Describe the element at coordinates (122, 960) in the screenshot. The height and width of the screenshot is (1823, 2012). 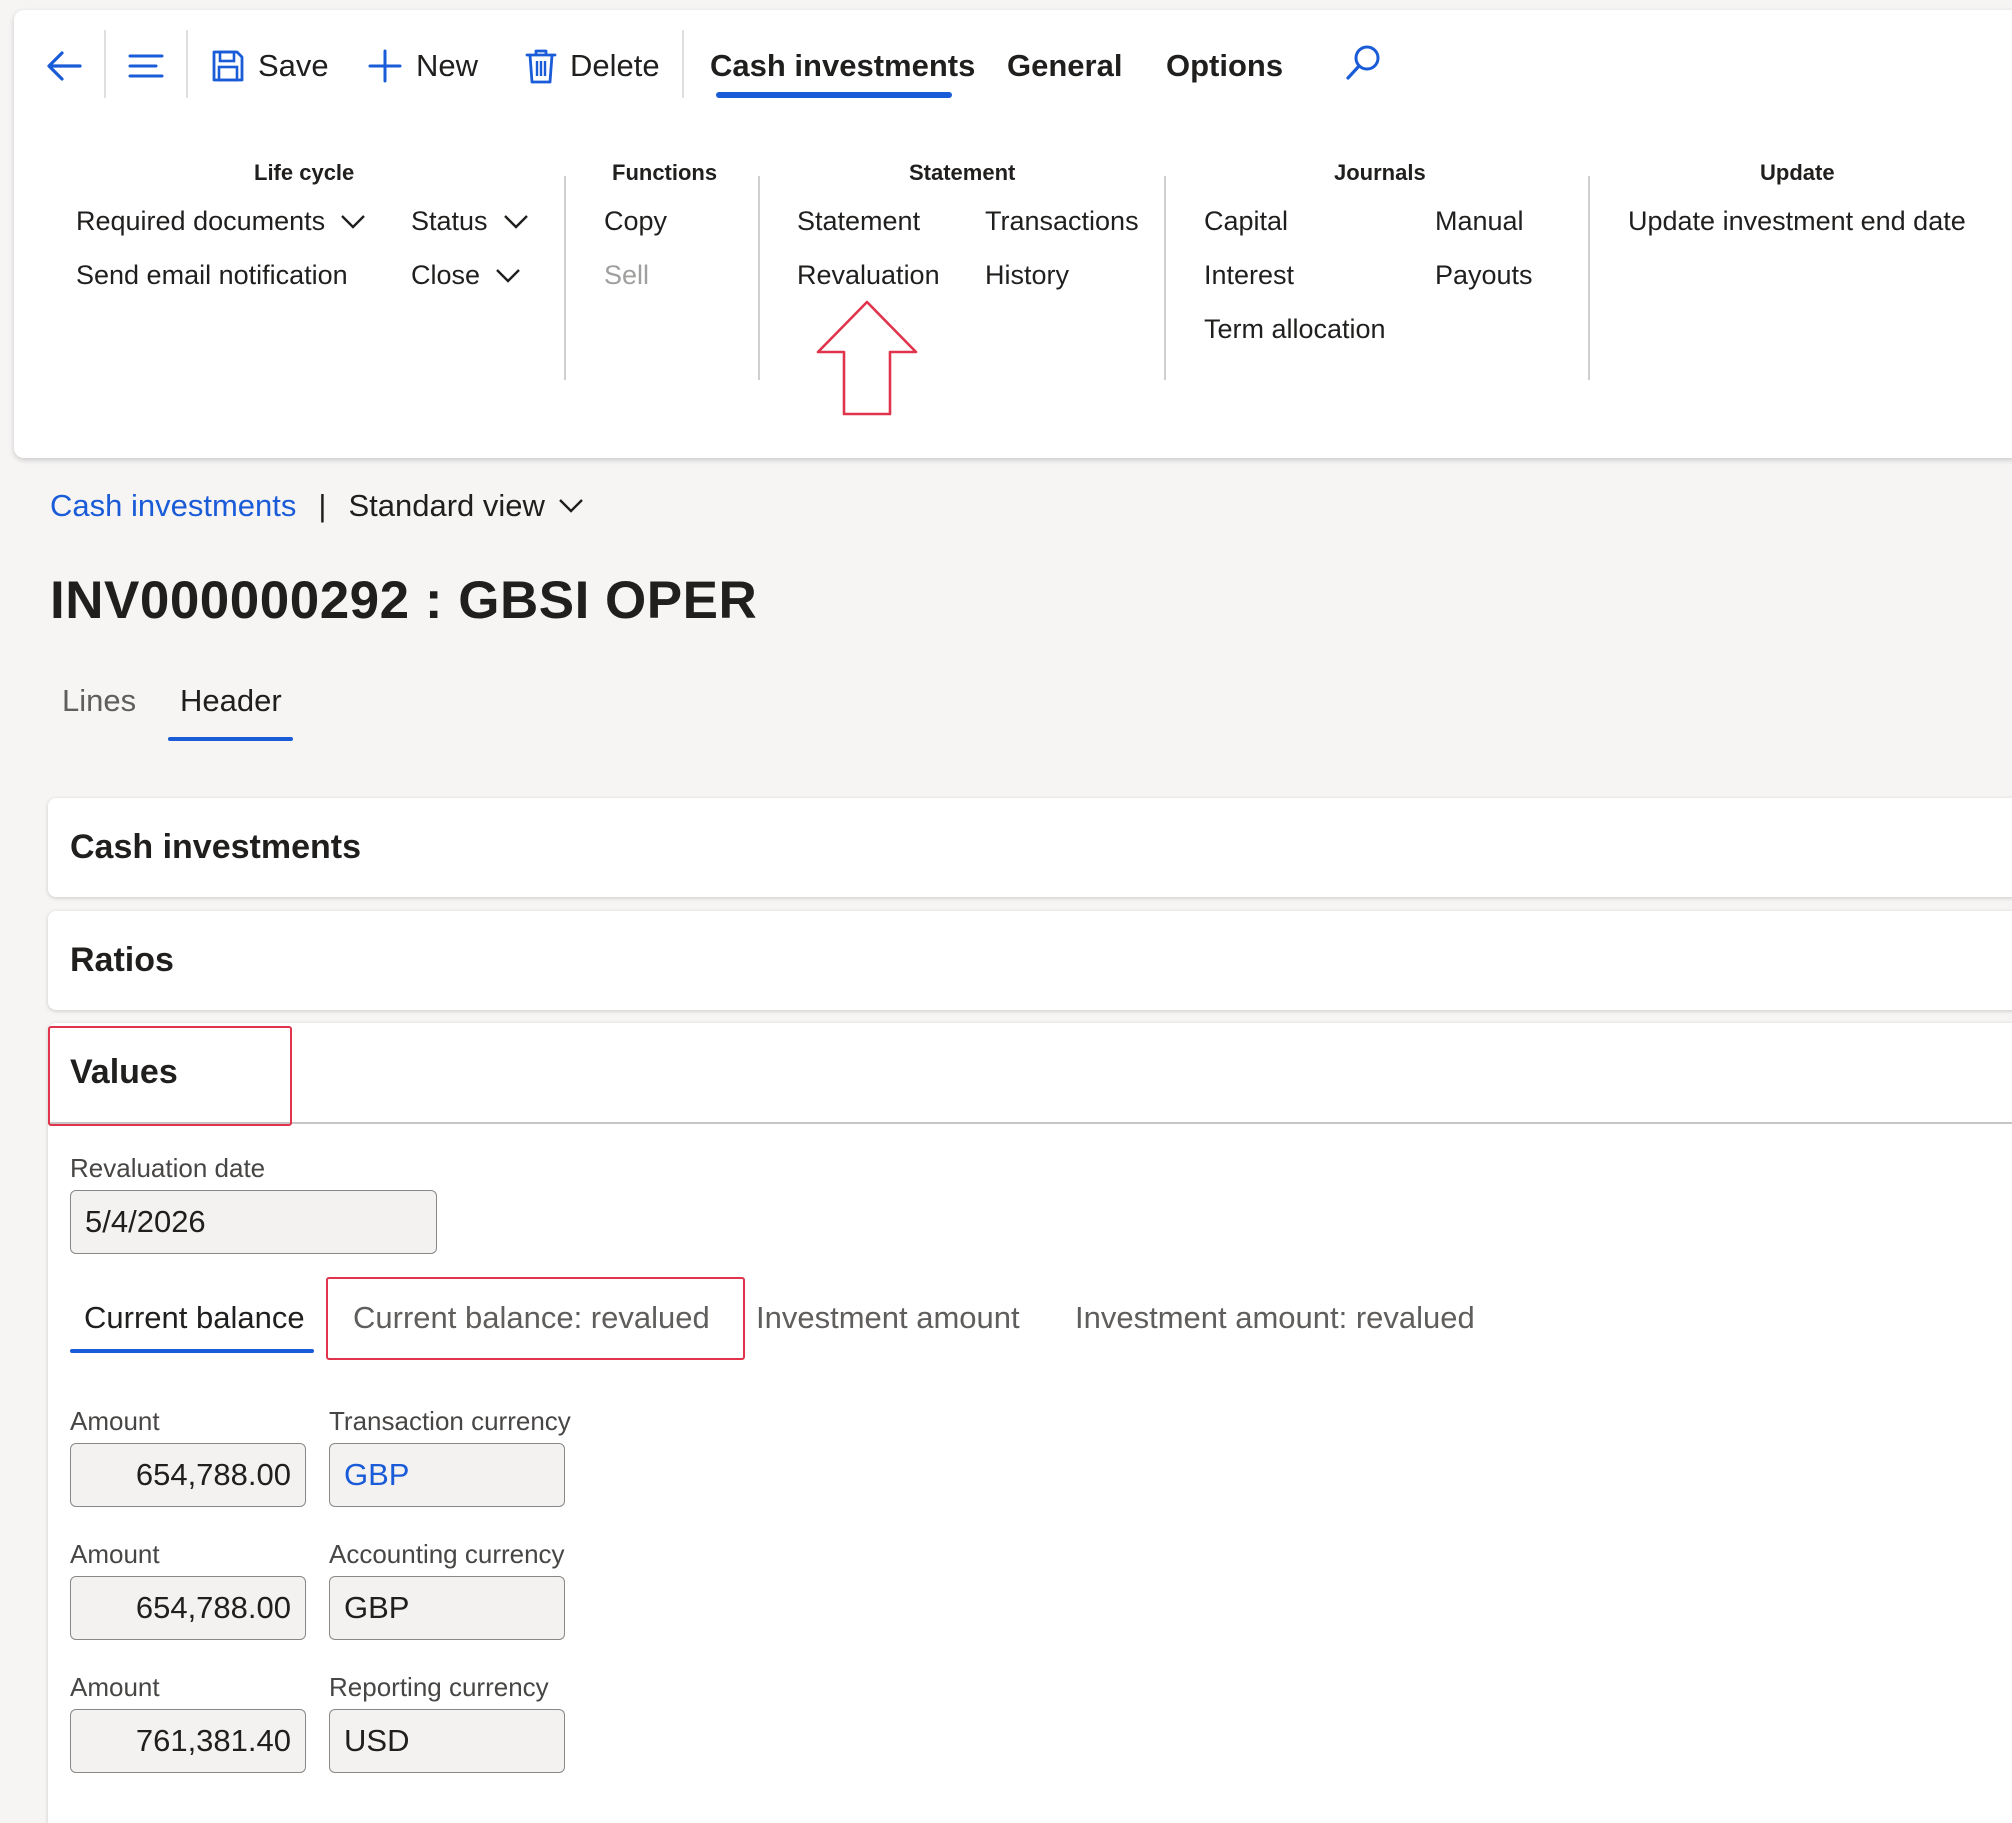
I see `section-title-ratios: Ratios` at that location.